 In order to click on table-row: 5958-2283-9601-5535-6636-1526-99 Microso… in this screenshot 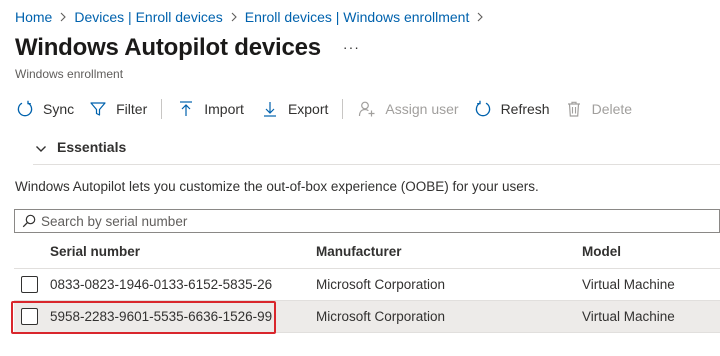, I will do `click(367, 317)`.